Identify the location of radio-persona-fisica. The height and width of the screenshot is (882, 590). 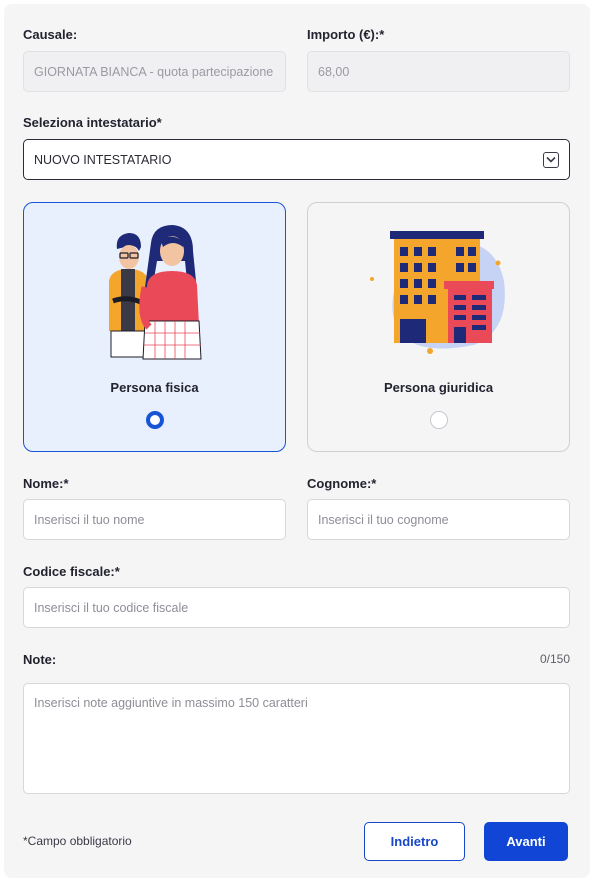
(154, 420).